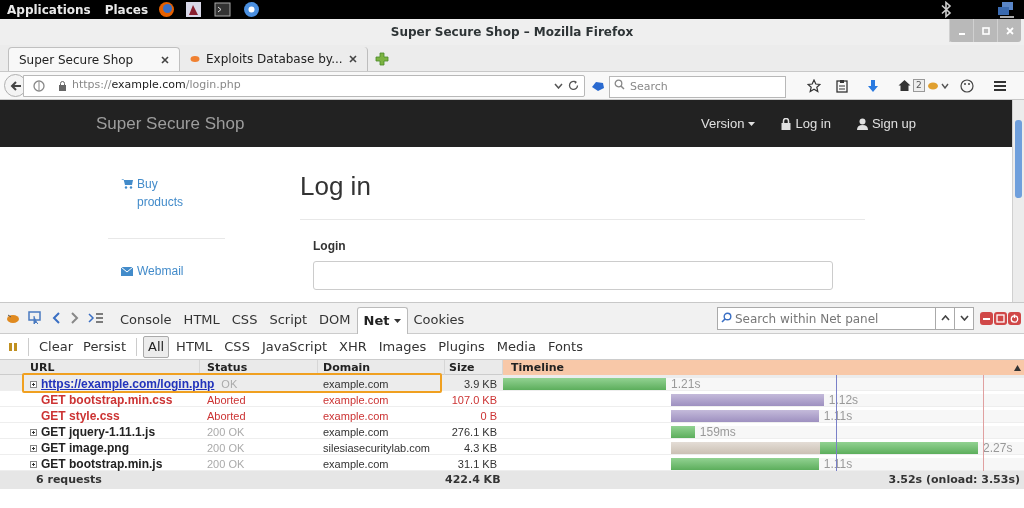 This screenshot has width=1024, height=508. Describe the element at coordinates (402, 346) in the screenshot. I see `filter-button: Images` at that location.